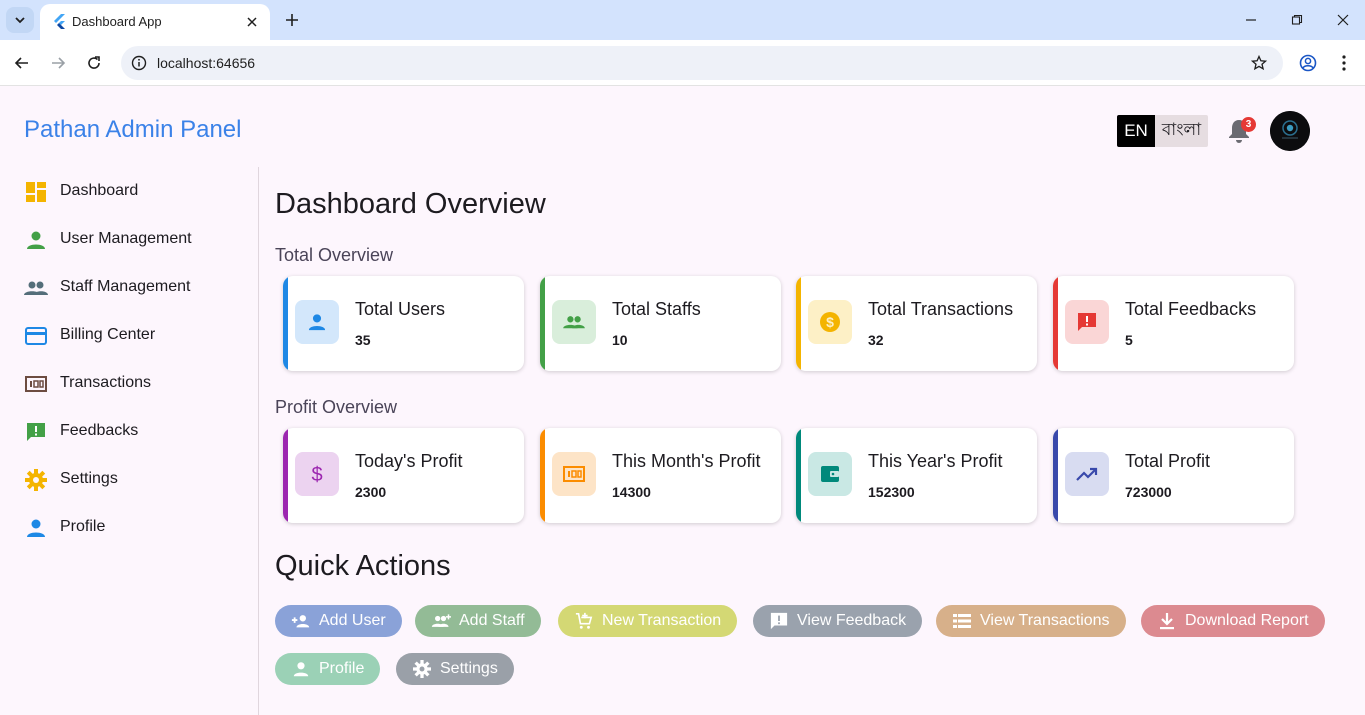 Image resolution: width=1365 pixels, height=715 pixels. I want to click on forward-button, so click(58, 63).